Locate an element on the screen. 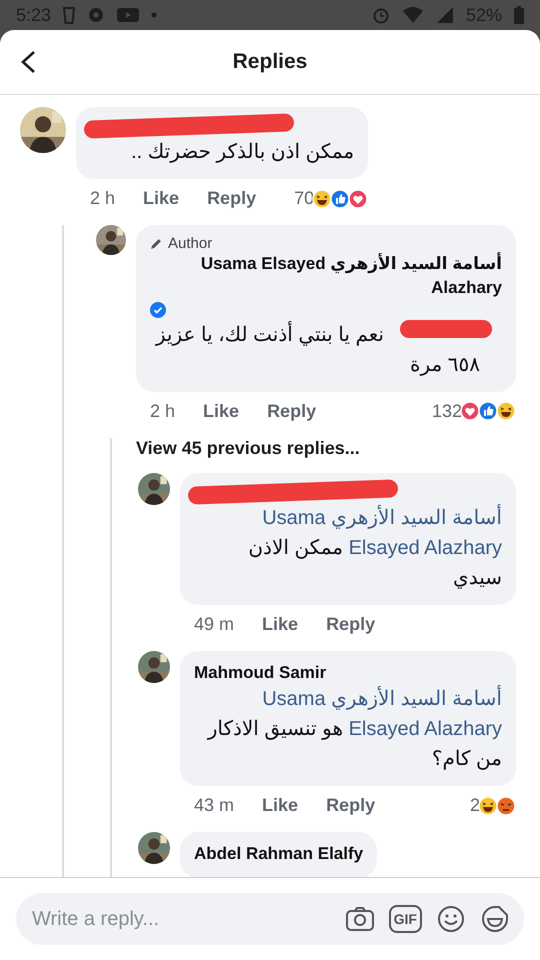  comment-text: نعم يا بنتي أذنت لك، يا عزيز ٦٥٨ مرة is located at coordinates (315, 350).